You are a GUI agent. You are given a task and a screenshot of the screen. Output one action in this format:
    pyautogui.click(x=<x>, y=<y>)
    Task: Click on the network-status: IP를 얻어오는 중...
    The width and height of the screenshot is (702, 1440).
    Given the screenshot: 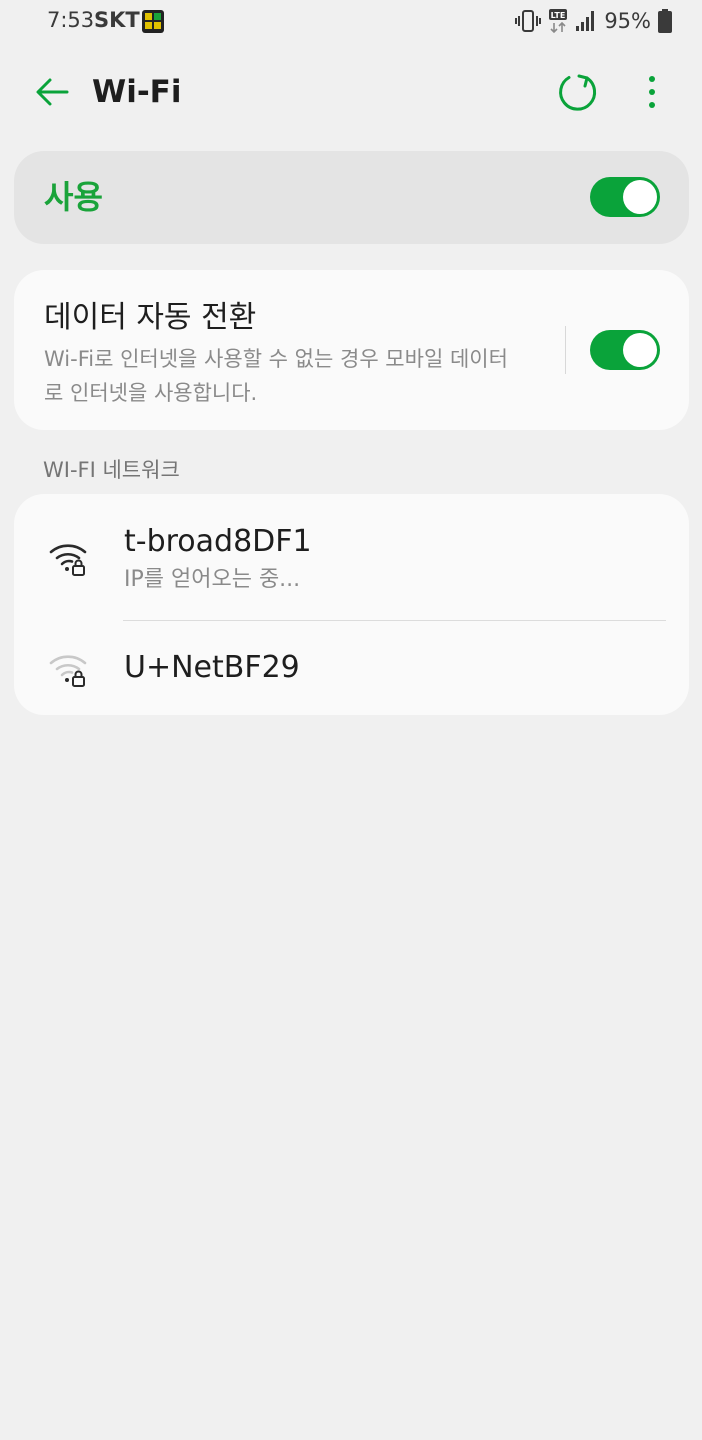 What is the action you would take?
    pyautogui.click(x=212, y=579)
    